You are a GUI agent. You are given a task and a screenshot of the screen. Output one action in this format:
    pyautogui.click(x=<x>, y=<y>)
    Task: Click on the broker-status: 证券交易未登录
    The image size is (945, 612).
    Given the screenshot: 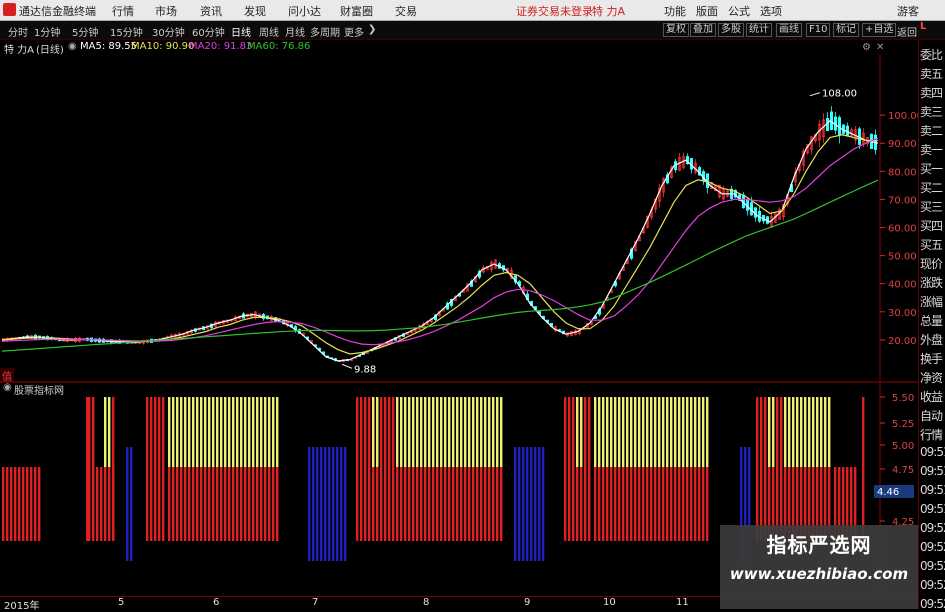 What is the action you would take?
    pyautogui.click(x=554, y=11)
    